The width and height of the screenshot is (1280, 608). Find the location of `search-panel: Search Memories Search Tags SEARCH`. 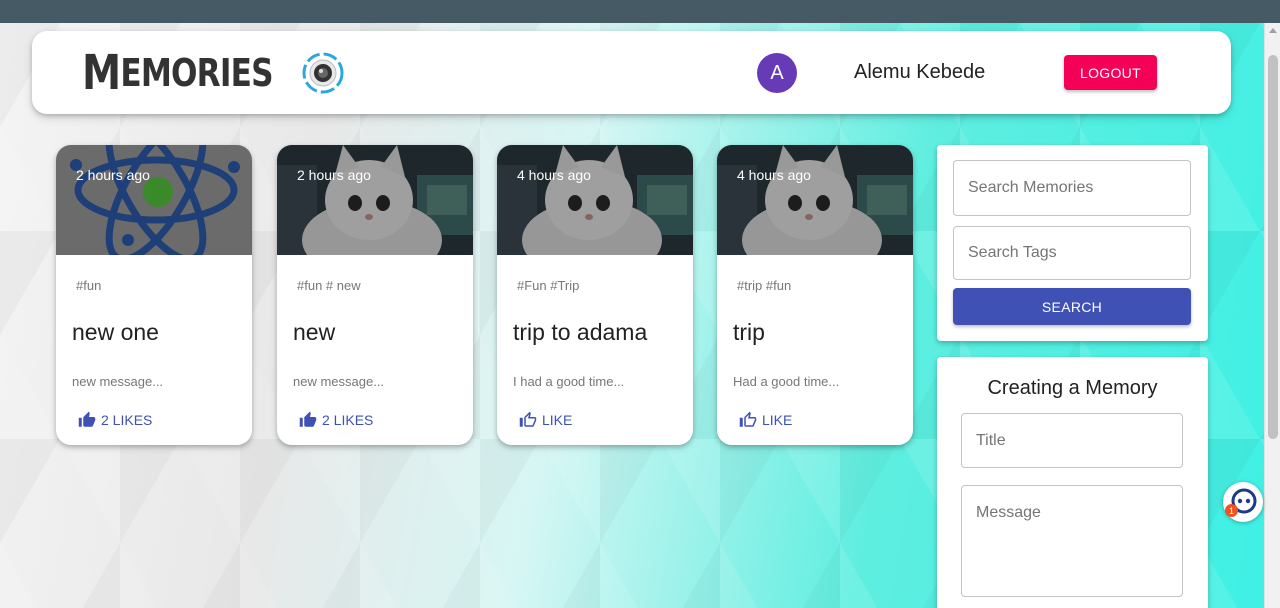

search-panel: Search Memories Search Tags SEARCH is located at coordinates (1072, 243).